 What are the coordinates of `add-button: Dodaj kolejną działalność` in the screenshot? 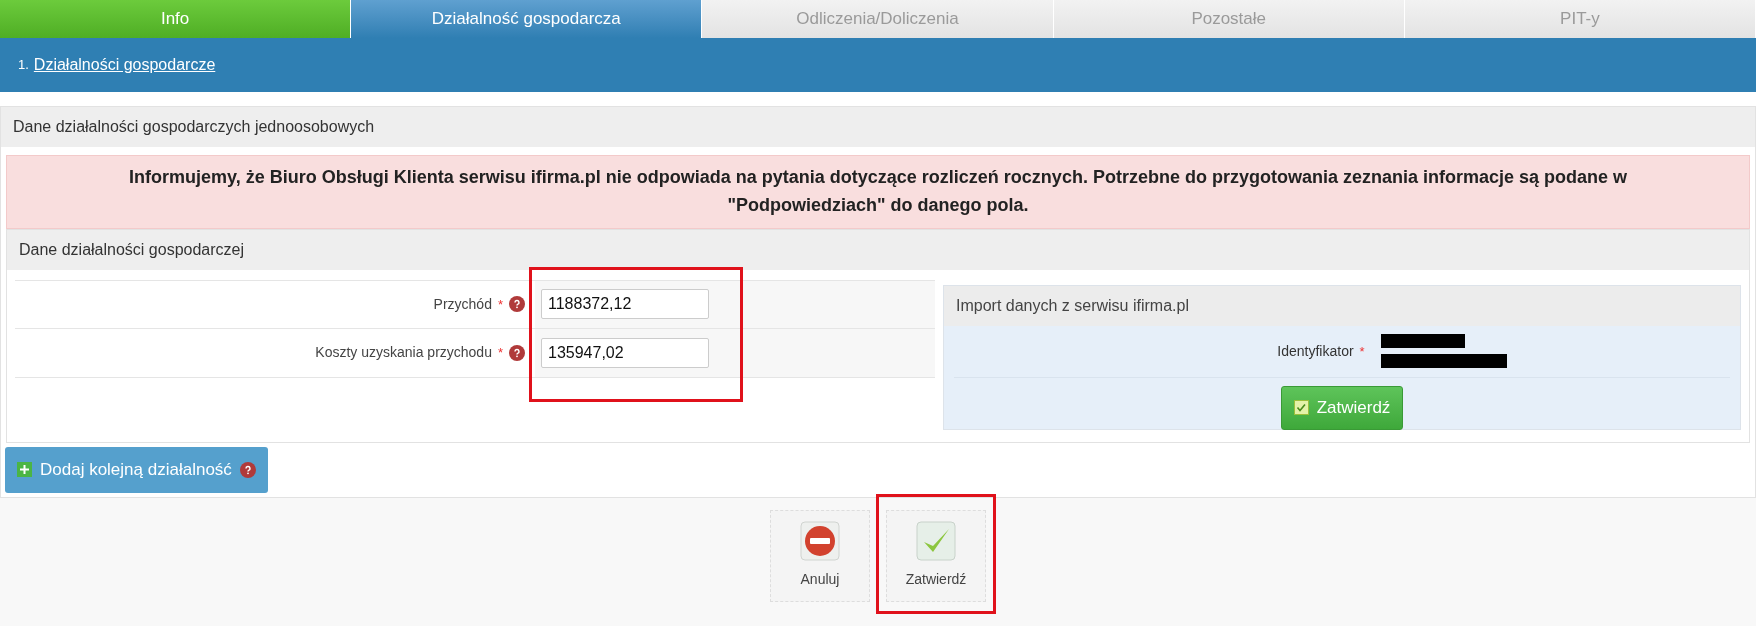 It's located at (136, 469).